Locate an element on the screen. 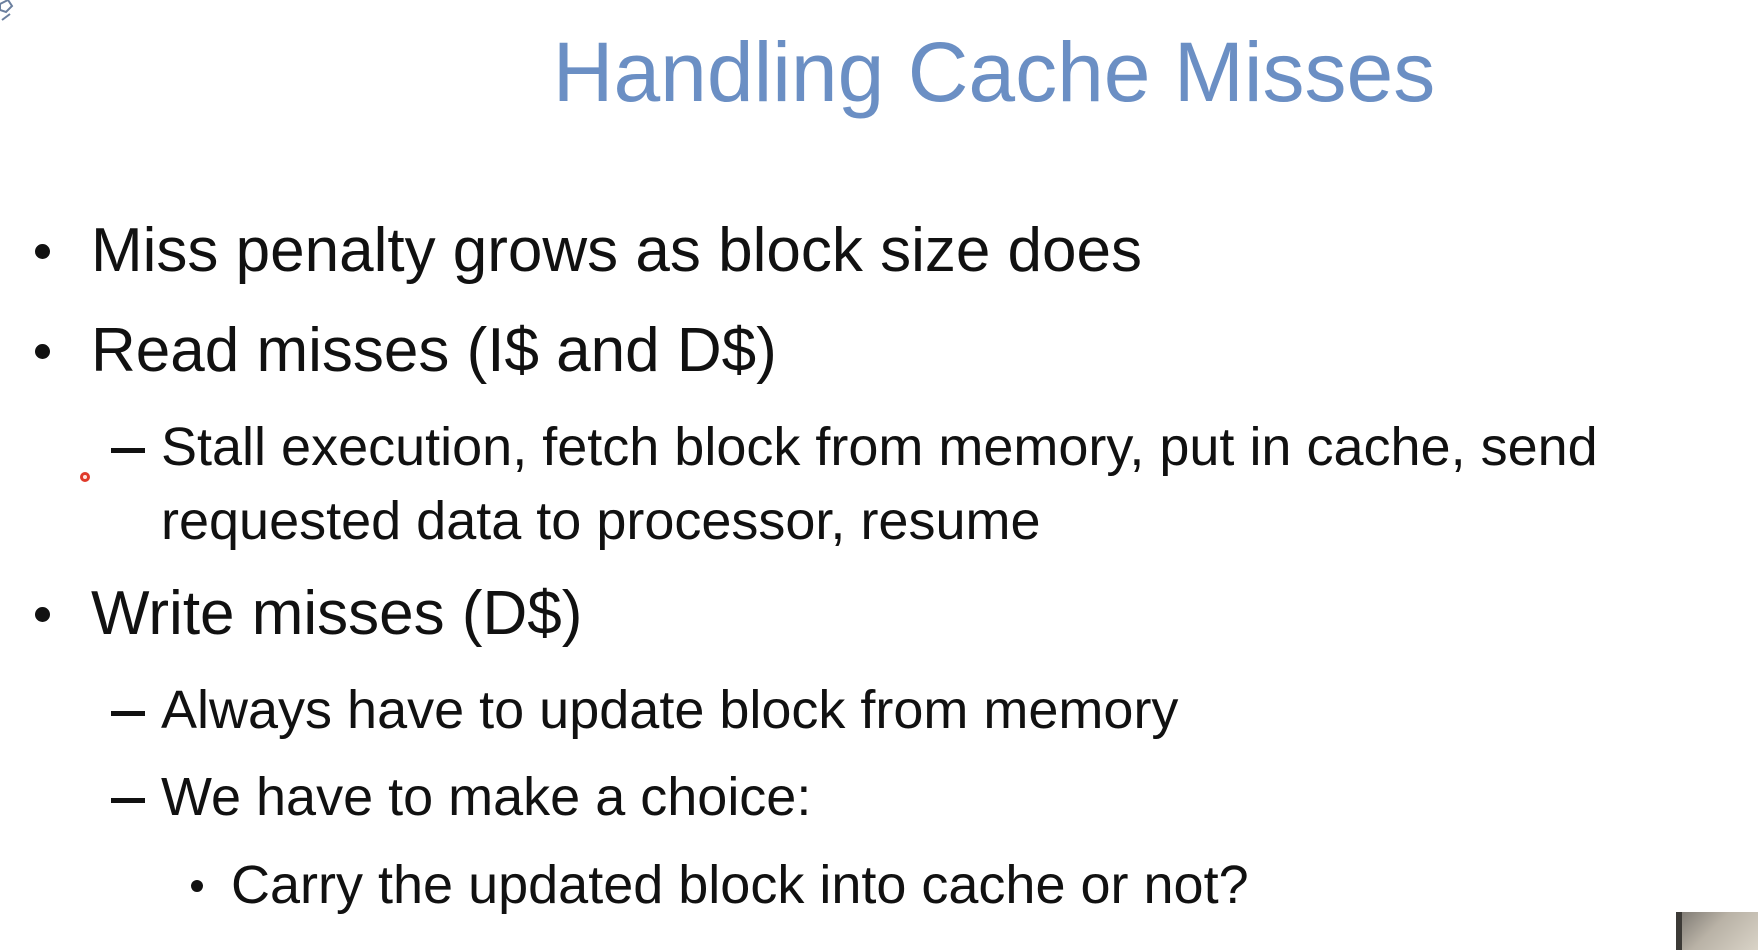 The image size is (1758, 950). bullet-write-misses: Write misses (D$) is located at coordinates (337, 613).